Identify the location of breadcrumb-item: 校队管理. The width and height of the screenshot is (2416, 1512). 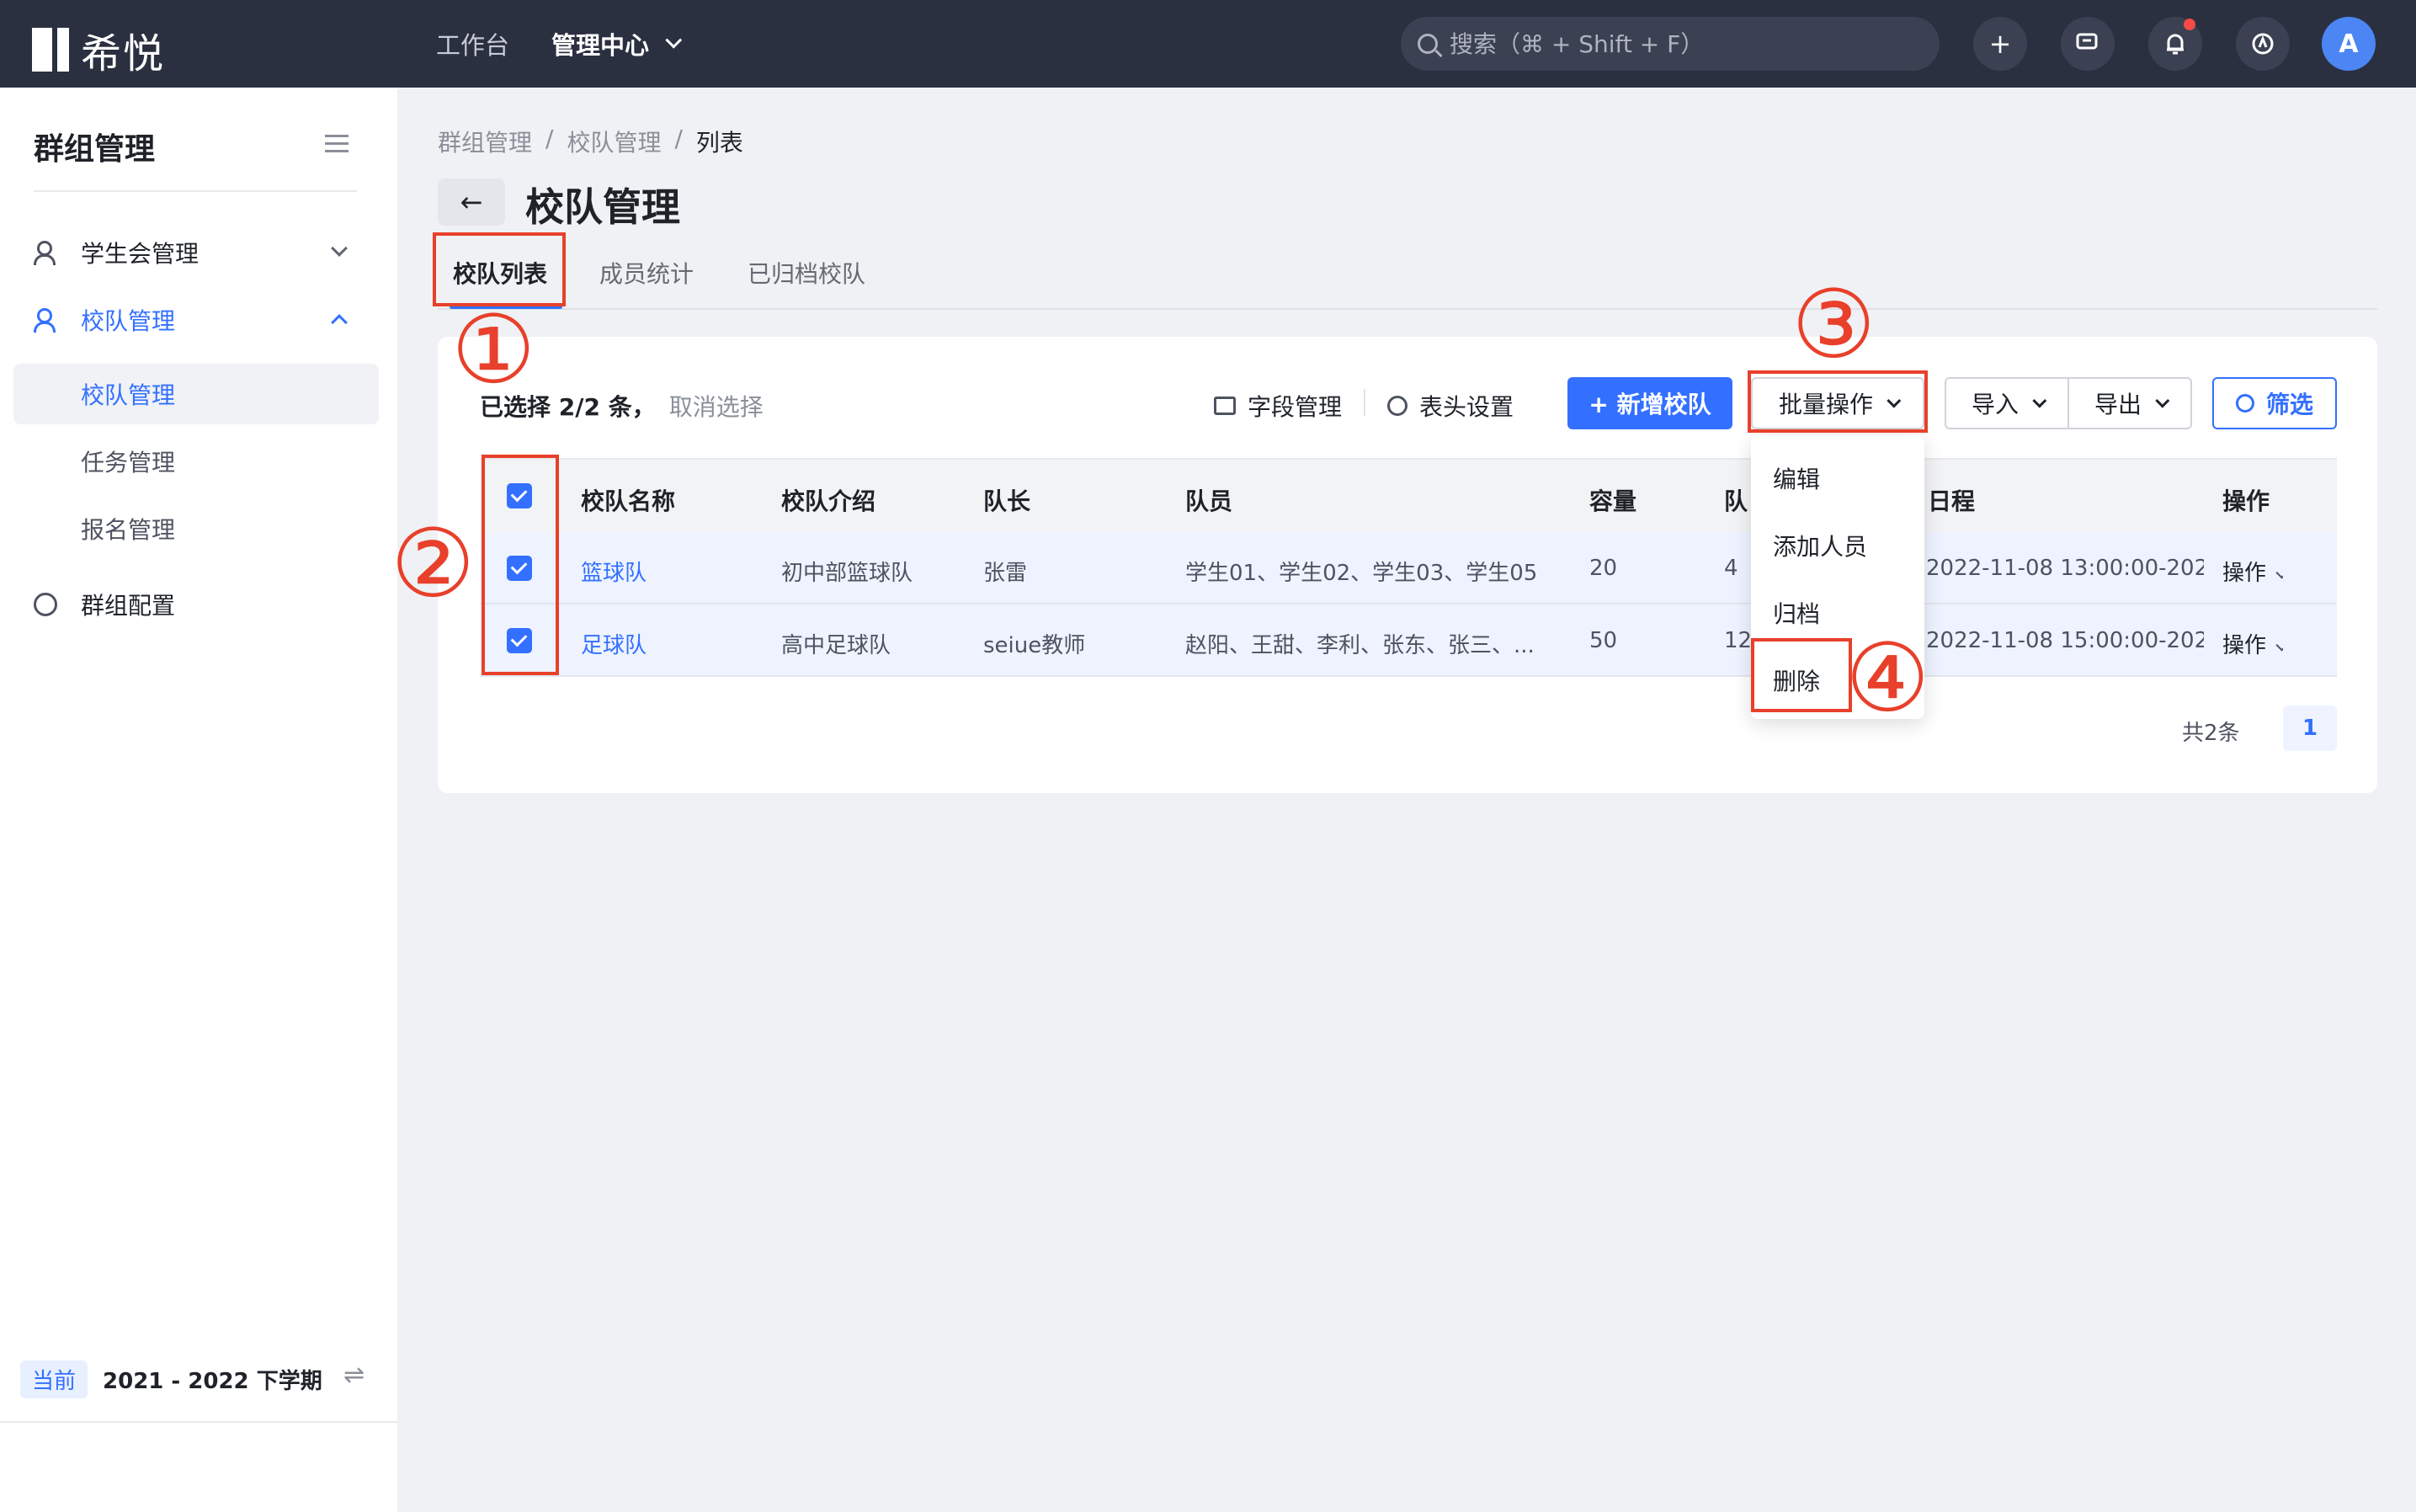
(614, 141).